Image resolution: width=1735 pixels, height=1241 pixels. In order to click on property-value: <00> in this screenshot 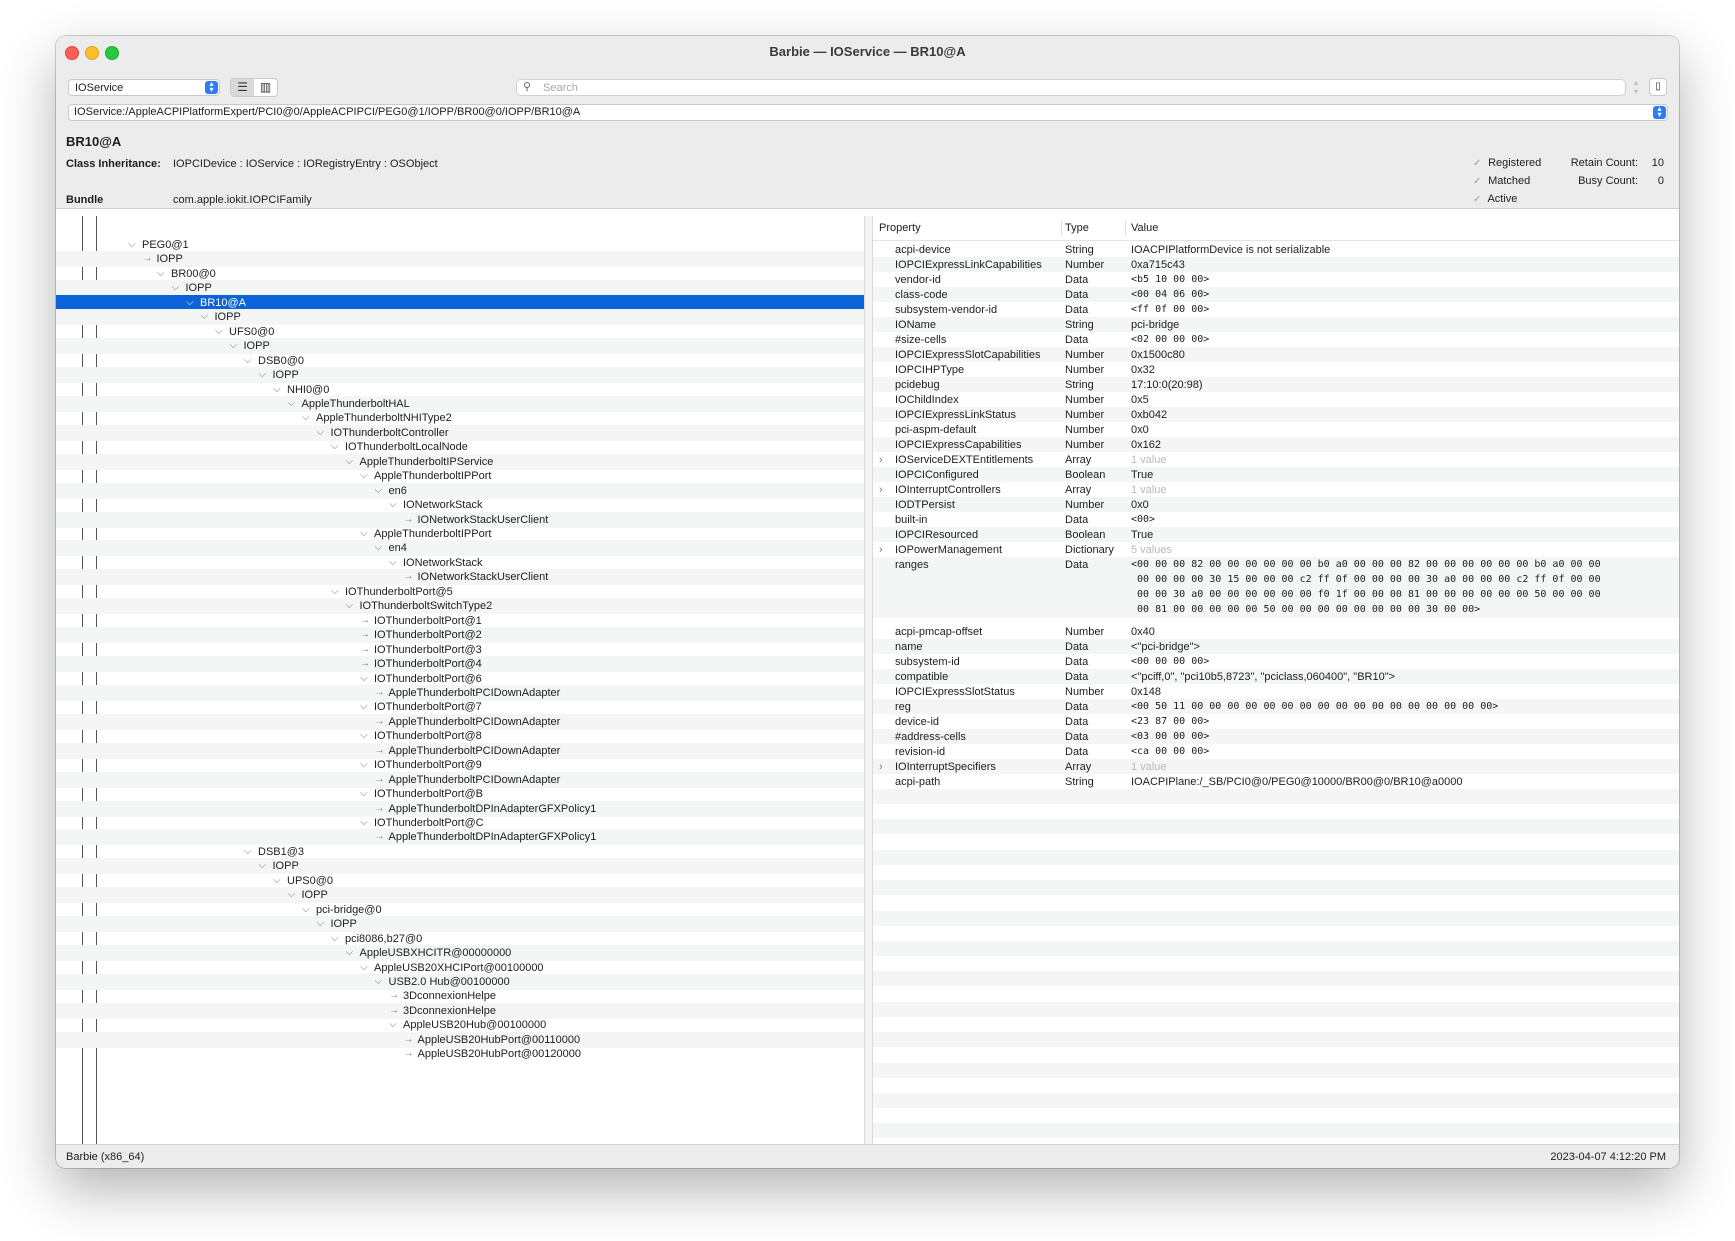, I will do `click(1143, 519)`.